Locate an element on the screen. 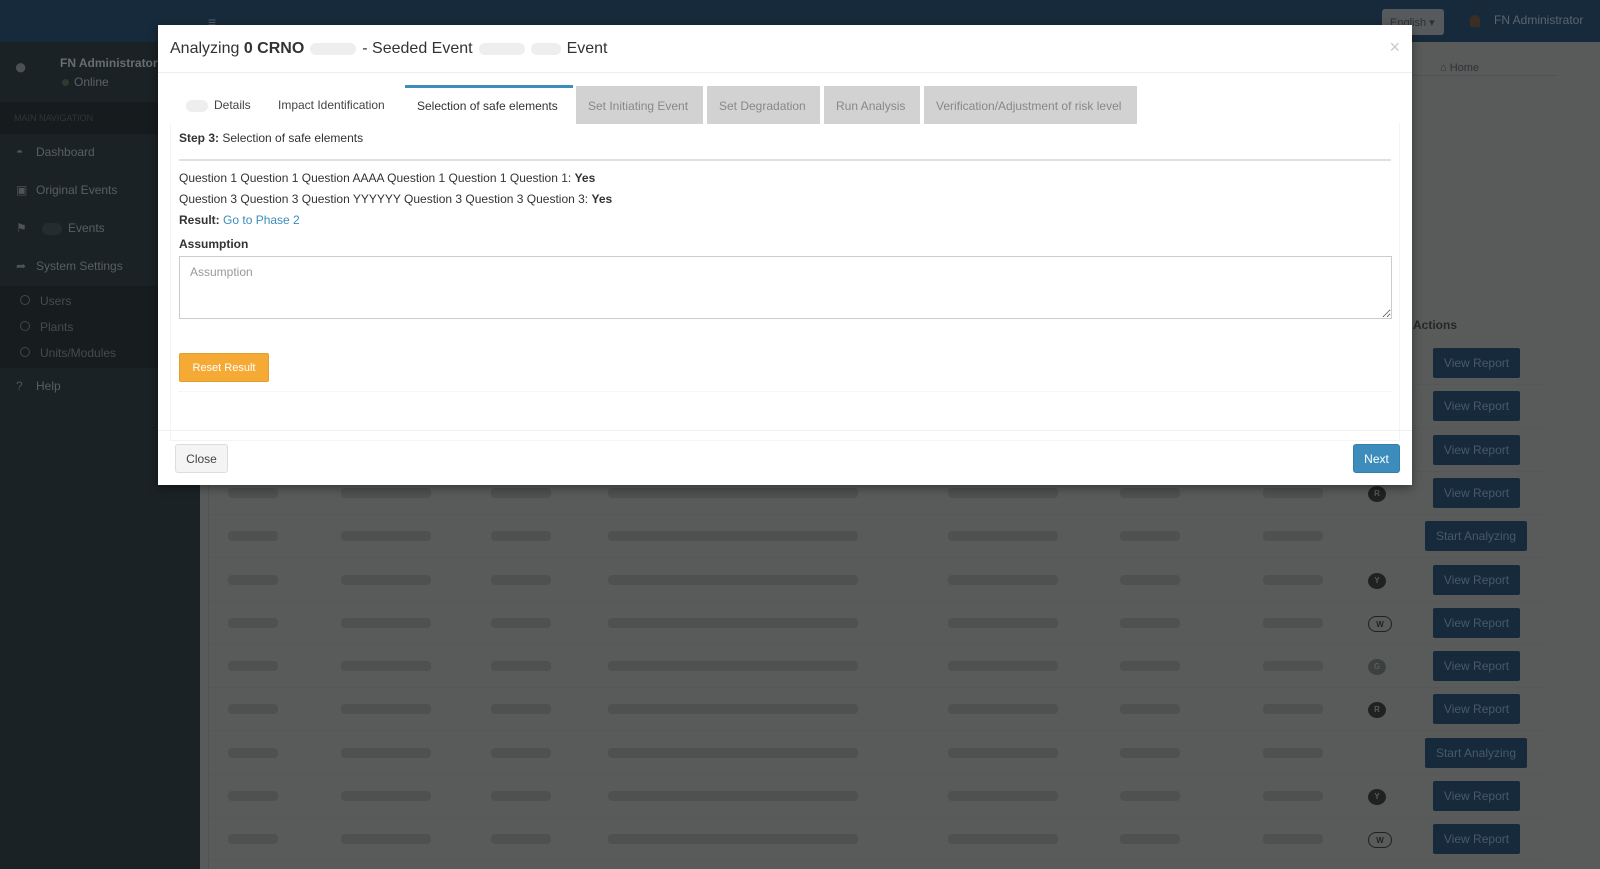  go-to-phase-link: Go to Phase 2 is located at coordinates (261, 220).